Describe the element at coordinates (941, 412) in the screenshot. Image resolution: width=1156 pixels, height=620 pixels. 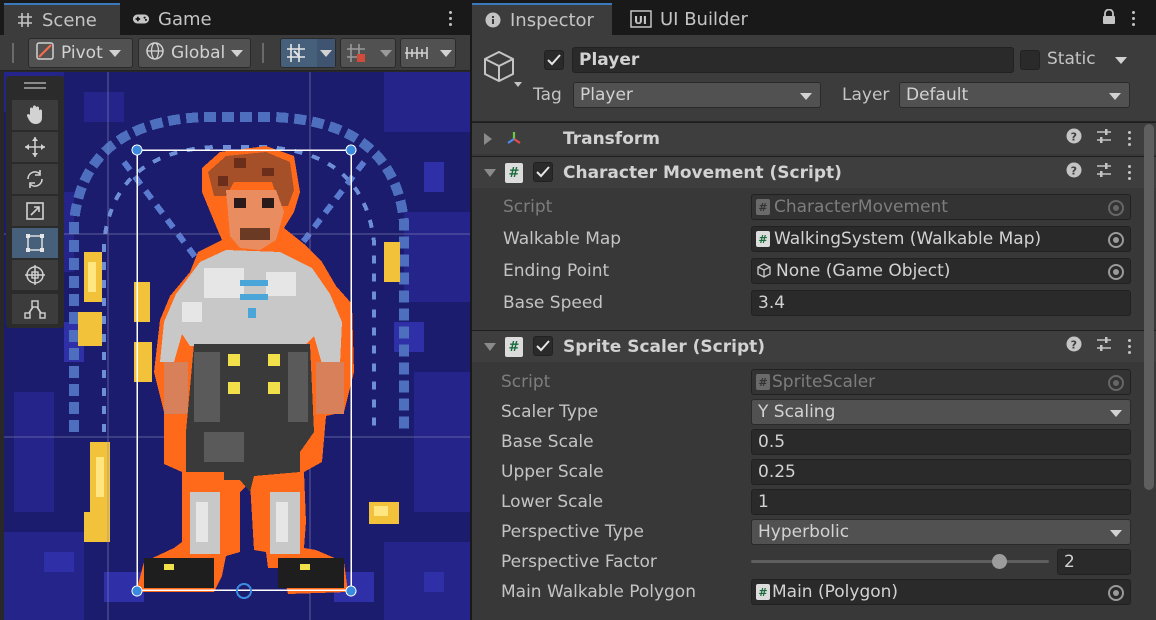
I see `scaler-type-dropdown: Y Scaling` at that location.